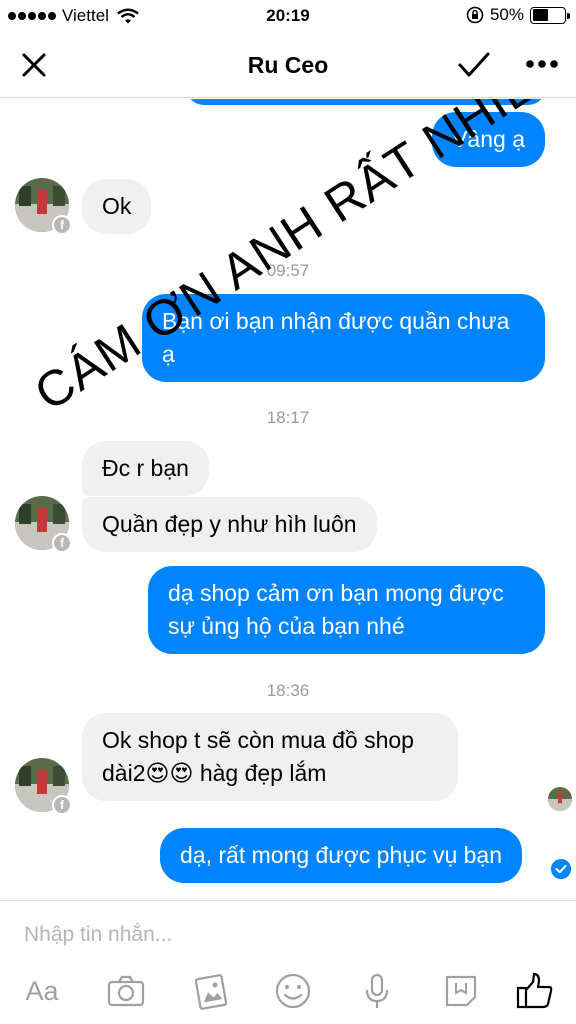 This screenshot has width=576, height=1024. I want to click on gallery-icon, so click(210, 991).